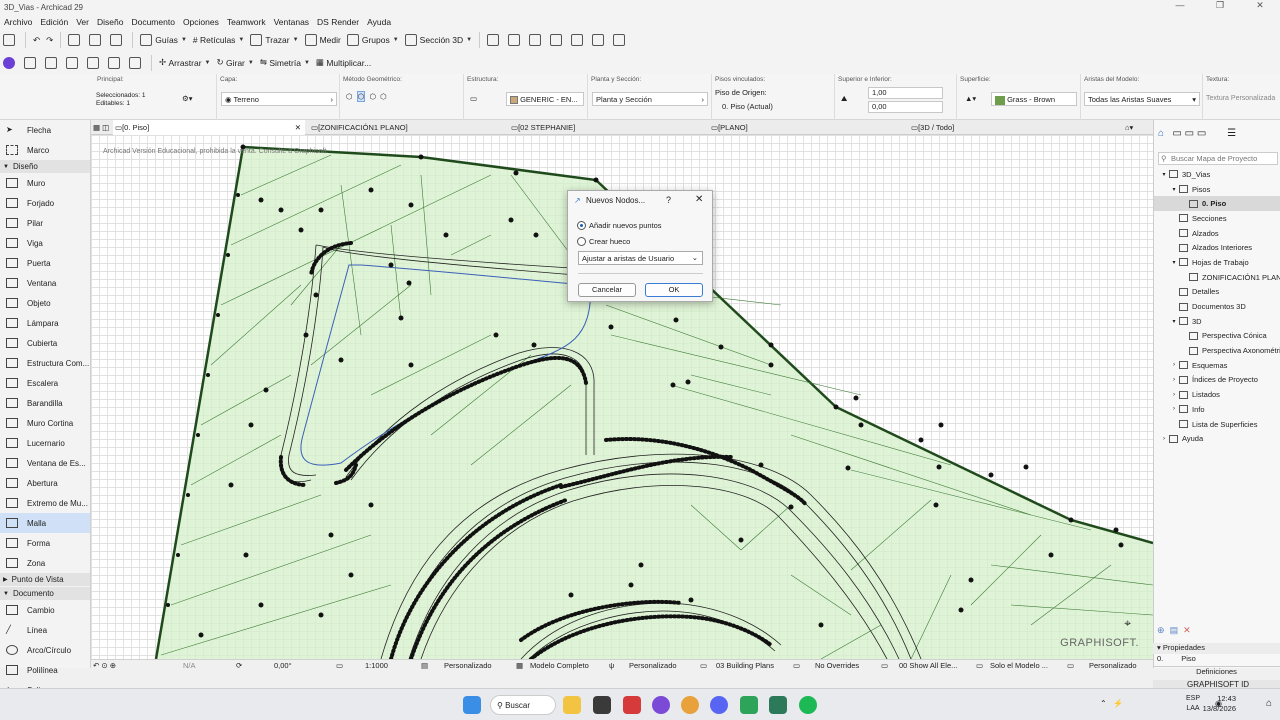 The height and width of the screenshot is (720, 1280). I want to click on tree-item: Perspectiva Axonométrica, so click(1217, 350).